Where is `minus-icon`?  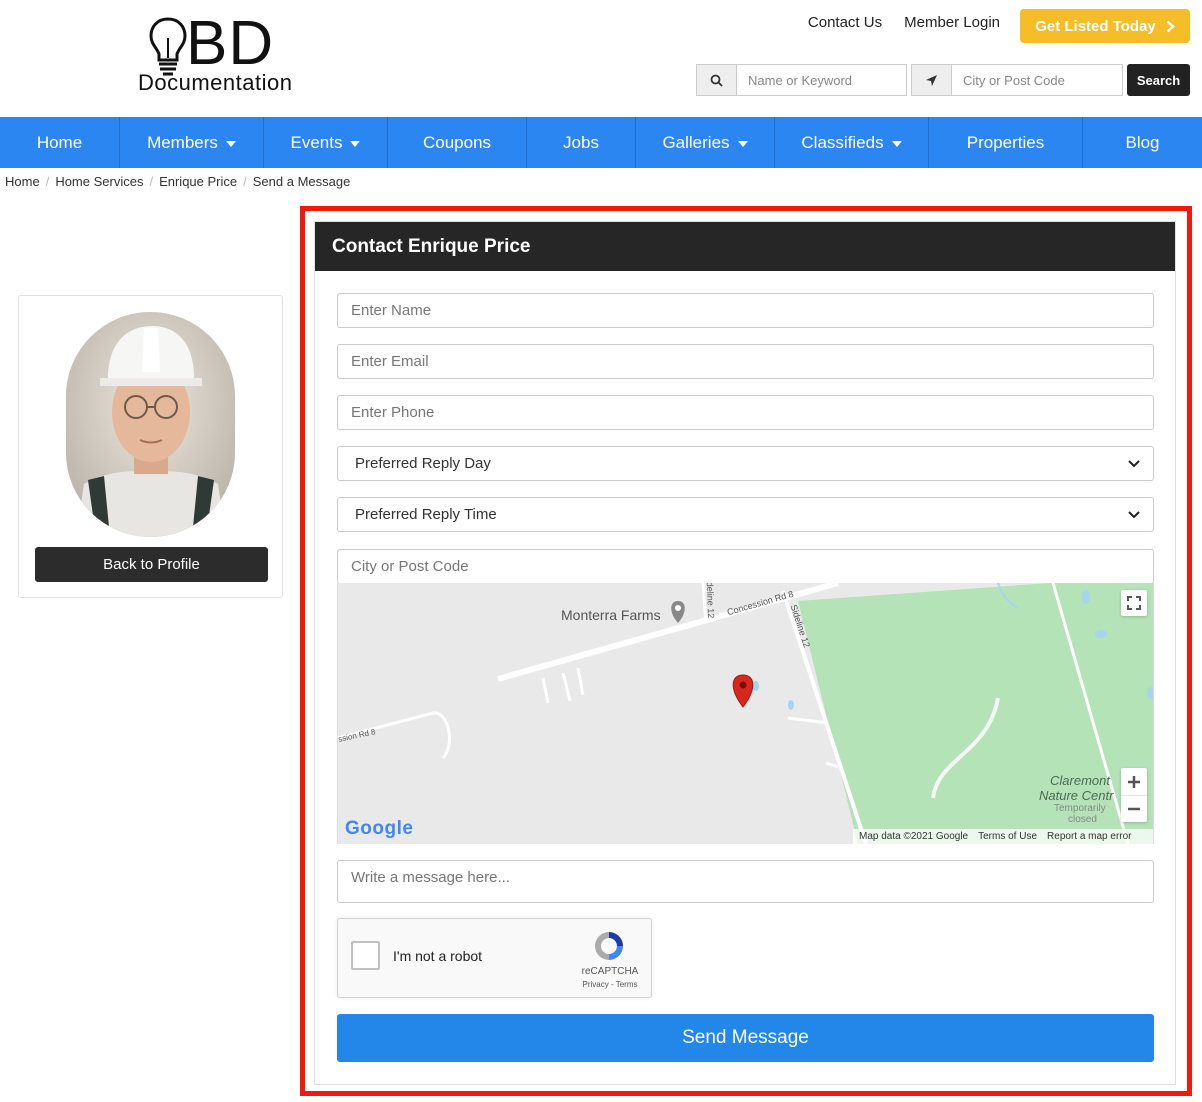
minus-icon is located at coordinates (1134, 809).